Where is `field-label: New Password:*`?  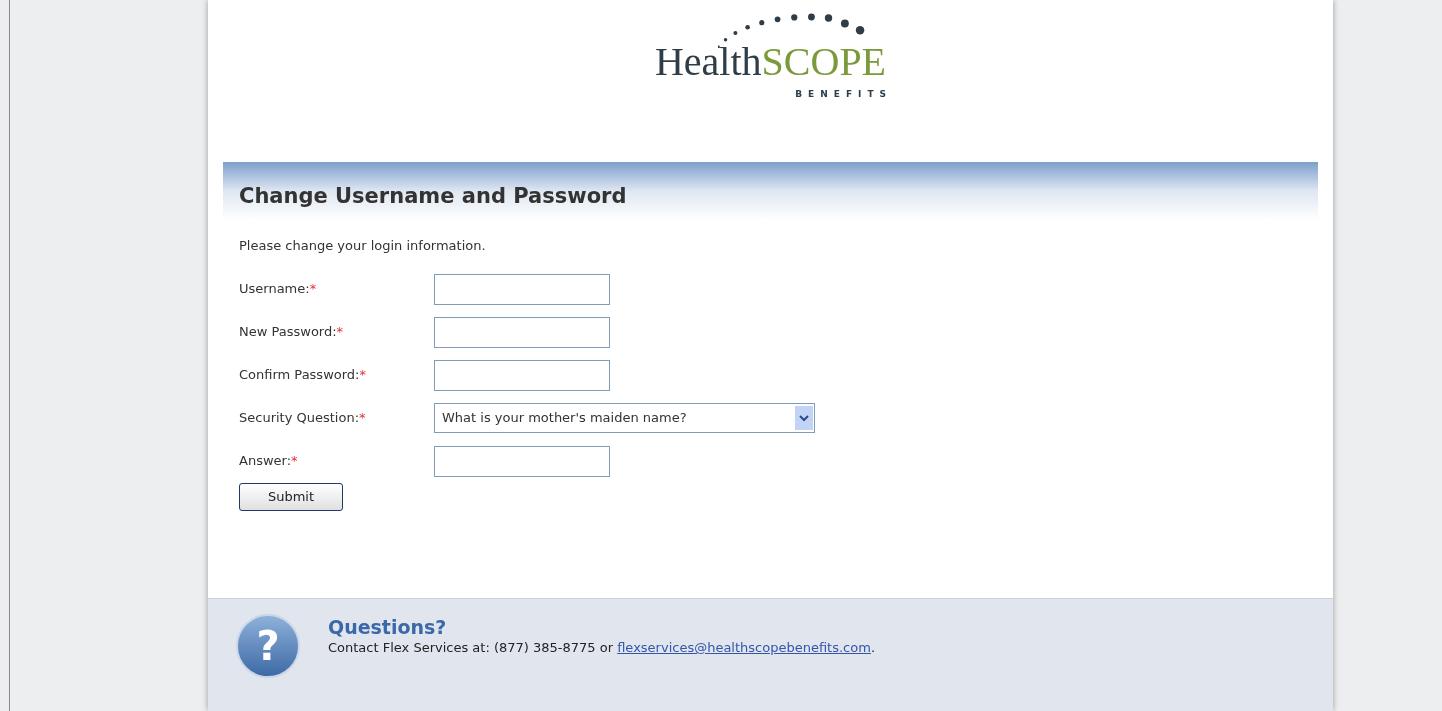
field-label: New Password:* is located at coordinates (292, 332).